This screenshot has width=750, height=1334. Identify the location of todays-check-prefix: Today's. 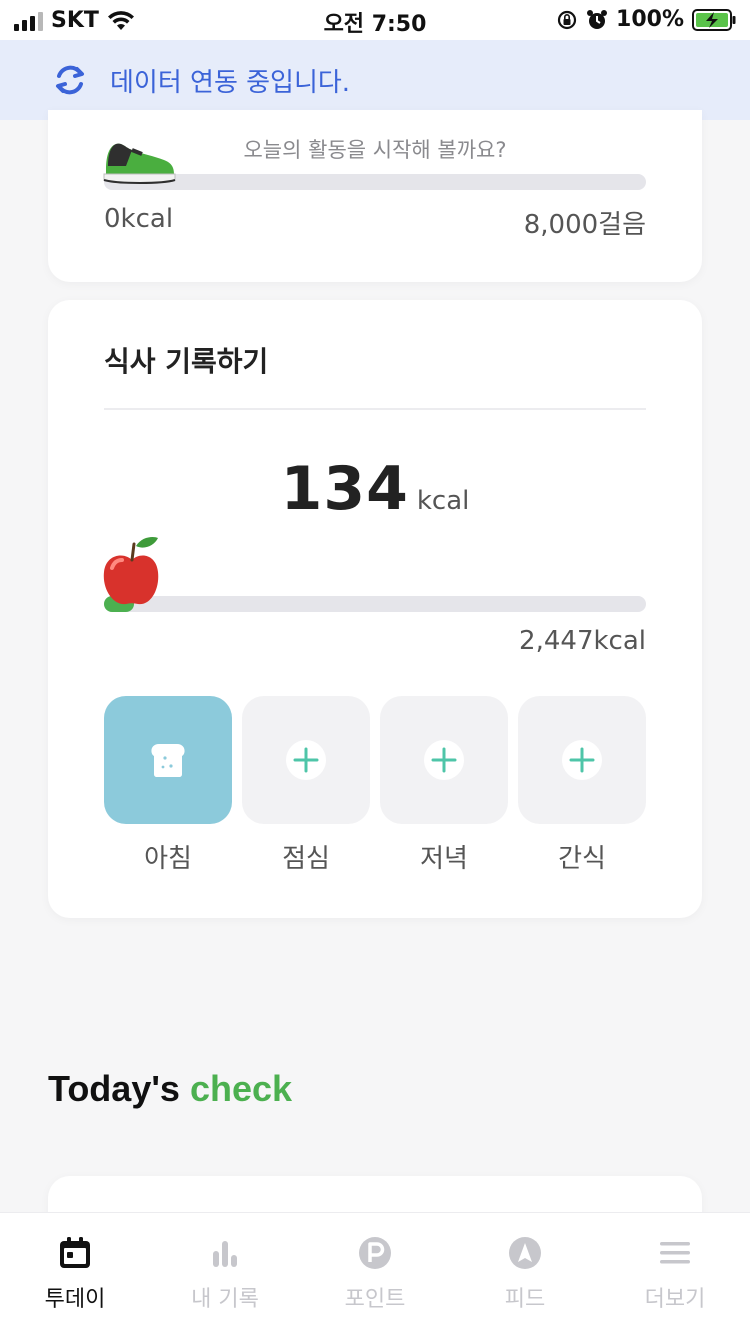
(114, 1088).